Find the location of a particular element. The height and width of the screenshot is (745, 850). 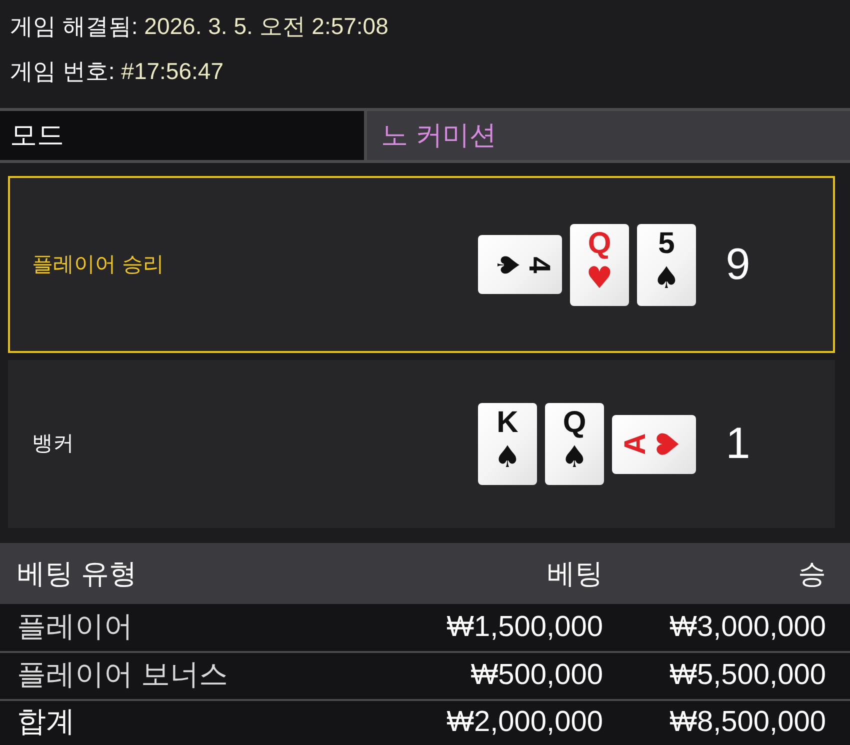

table-cell-text: 합계 is located at coordinates (46, 722).